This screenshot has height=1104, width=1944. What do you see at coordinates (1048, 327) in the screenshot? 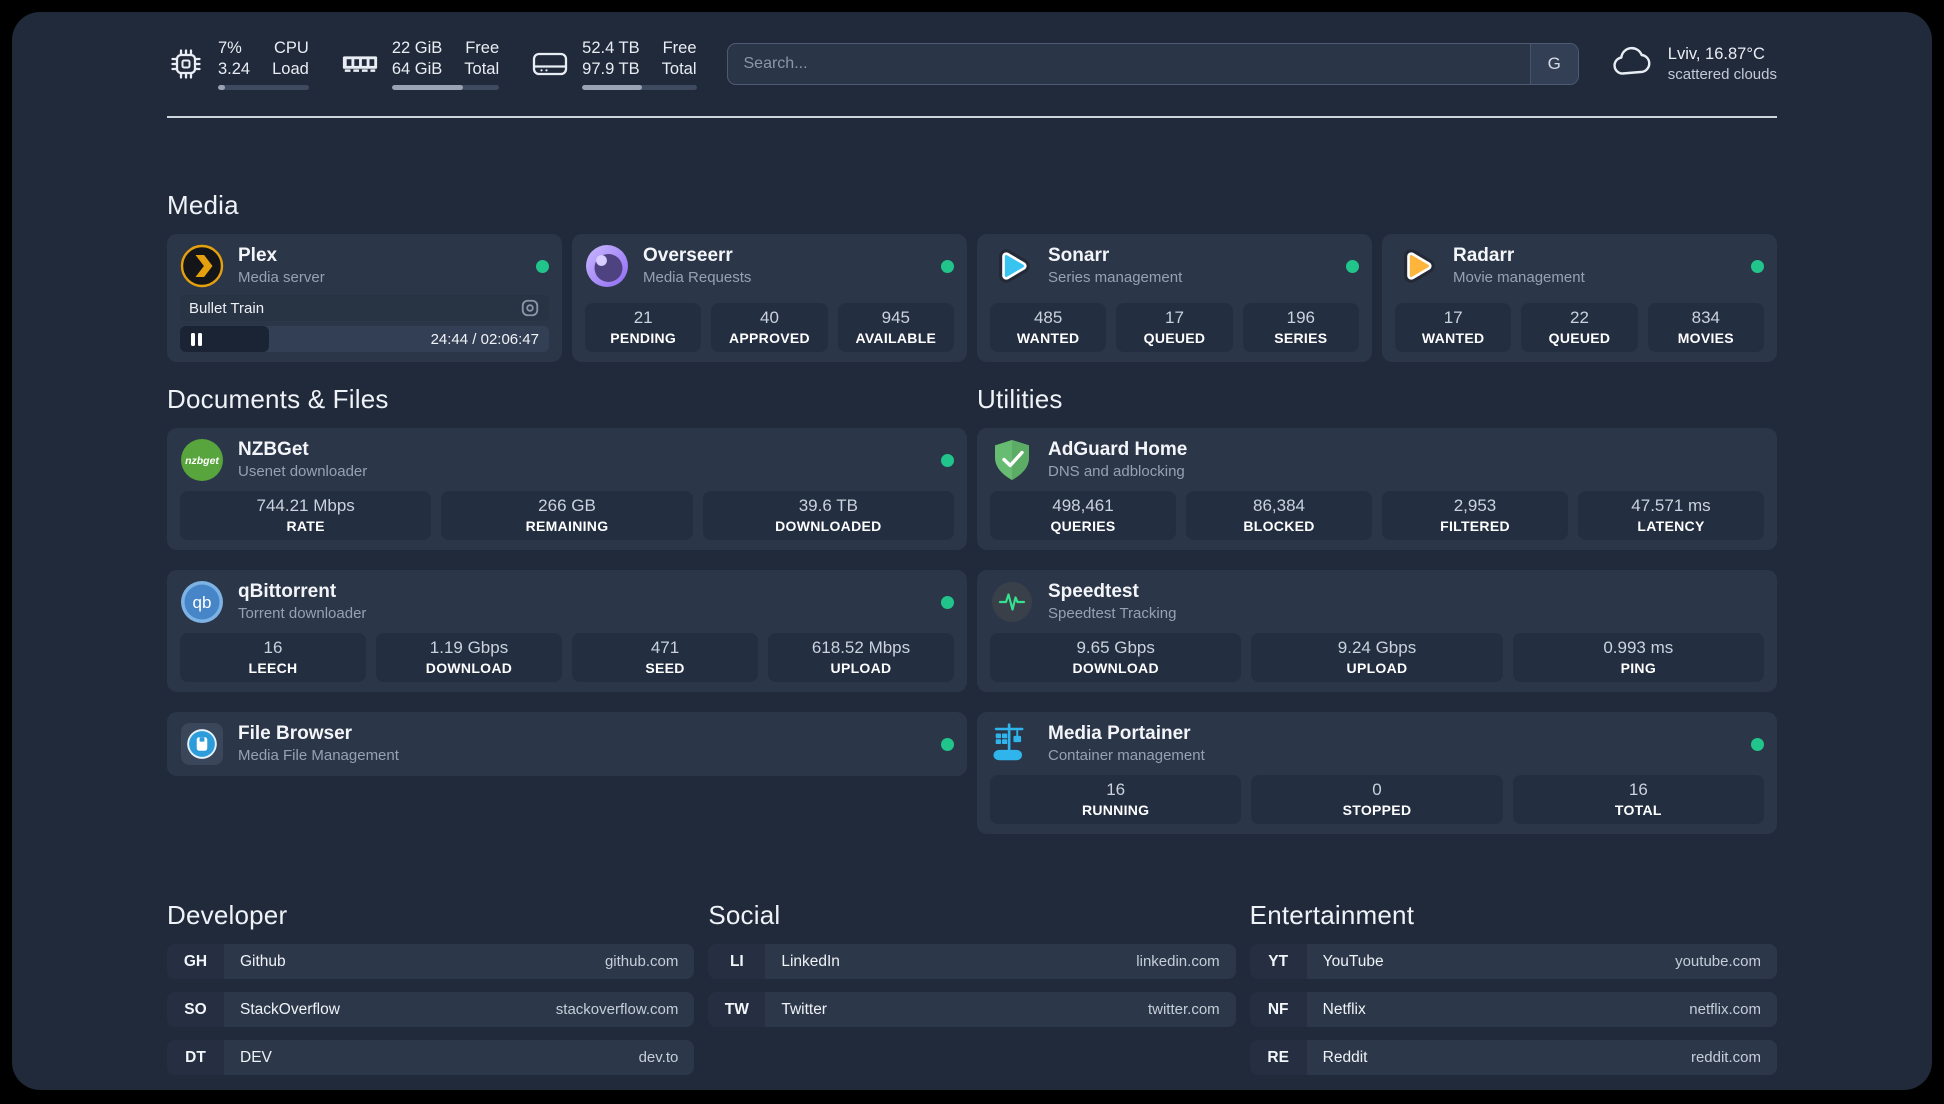
I see `stat-box-wanted: 485 WANTED` at bounding box center [1048, 327].